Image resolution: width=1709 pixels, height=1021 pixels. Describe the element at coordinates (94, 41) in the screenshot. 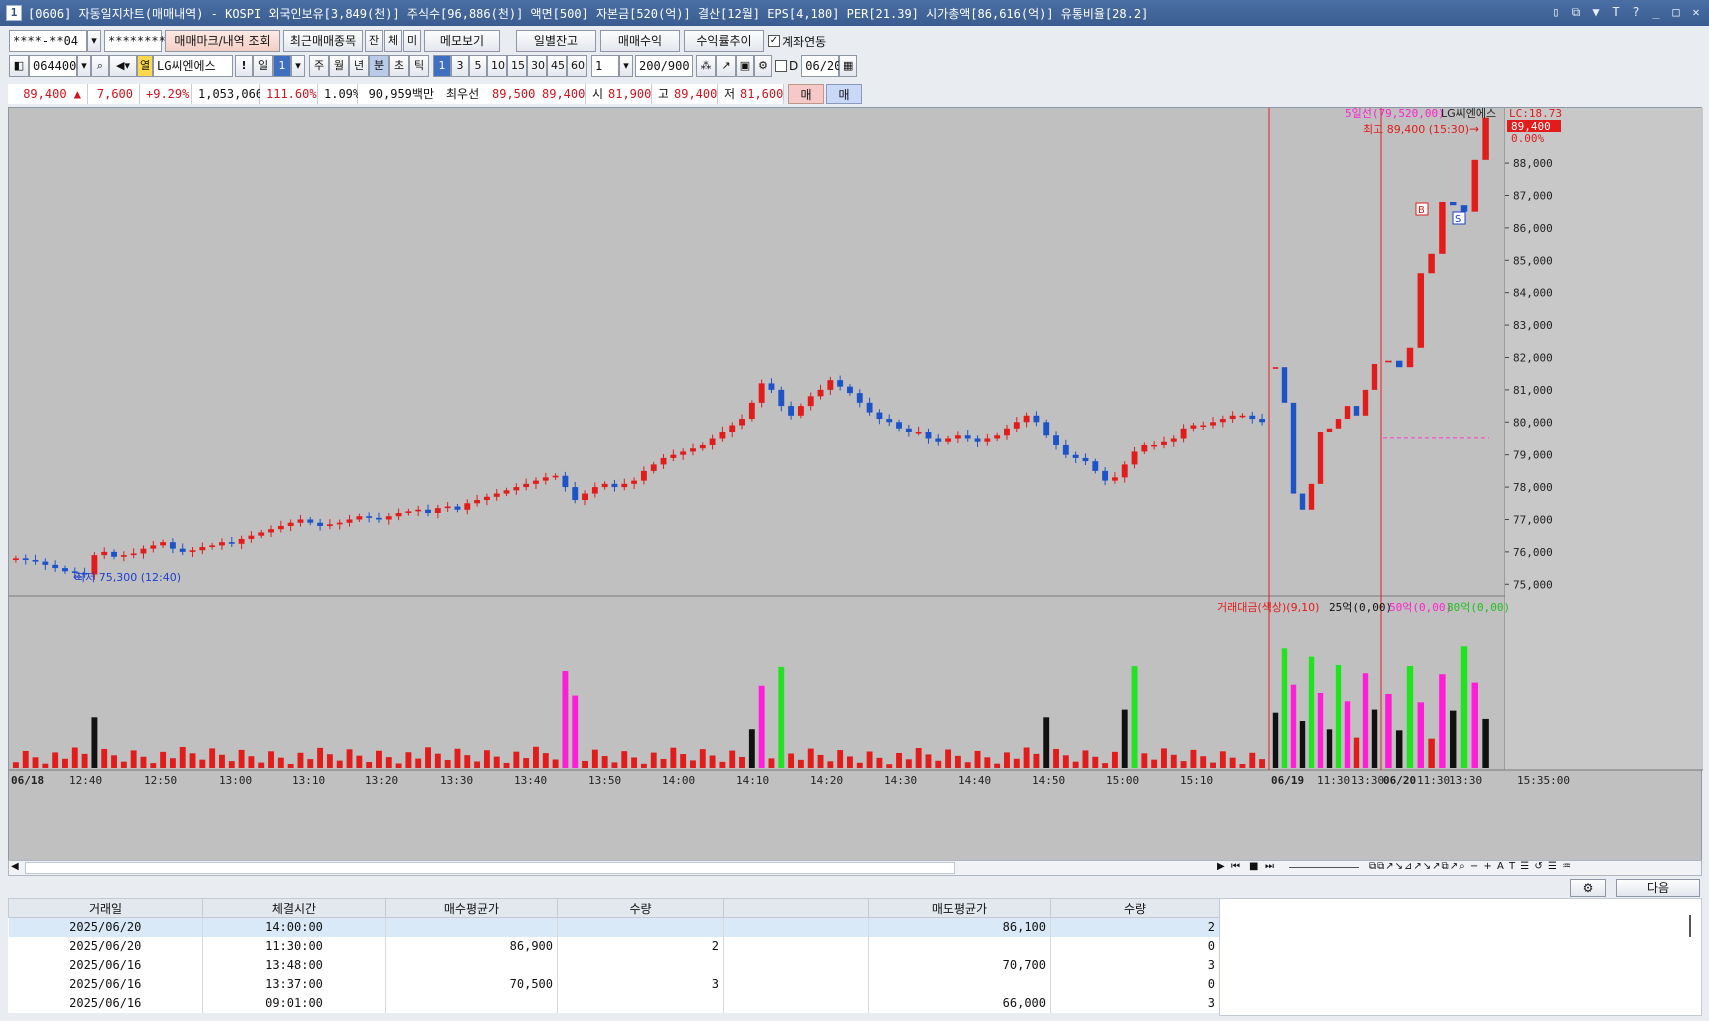

I see `account-dropdown-icon: ▾` at that location.